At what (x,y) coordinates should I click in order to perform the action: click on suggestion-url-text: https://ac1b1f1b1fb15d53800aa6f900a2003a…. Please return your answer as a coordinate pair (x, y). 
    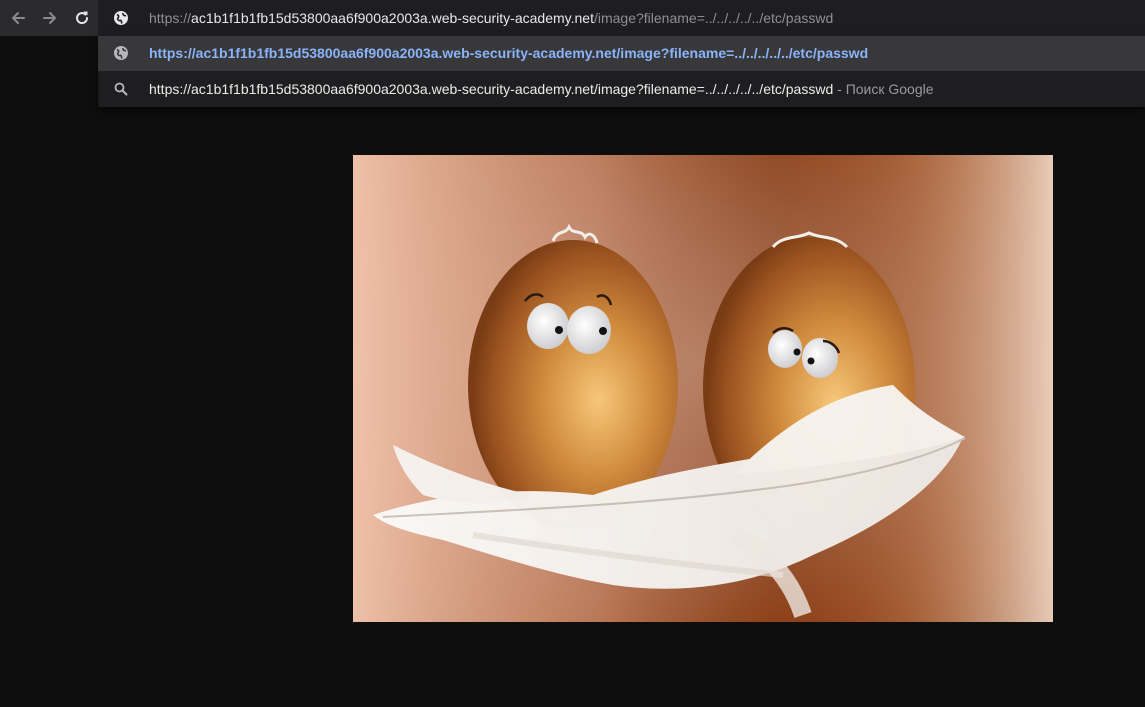
    Looking at the image, I should click on (509, 53).